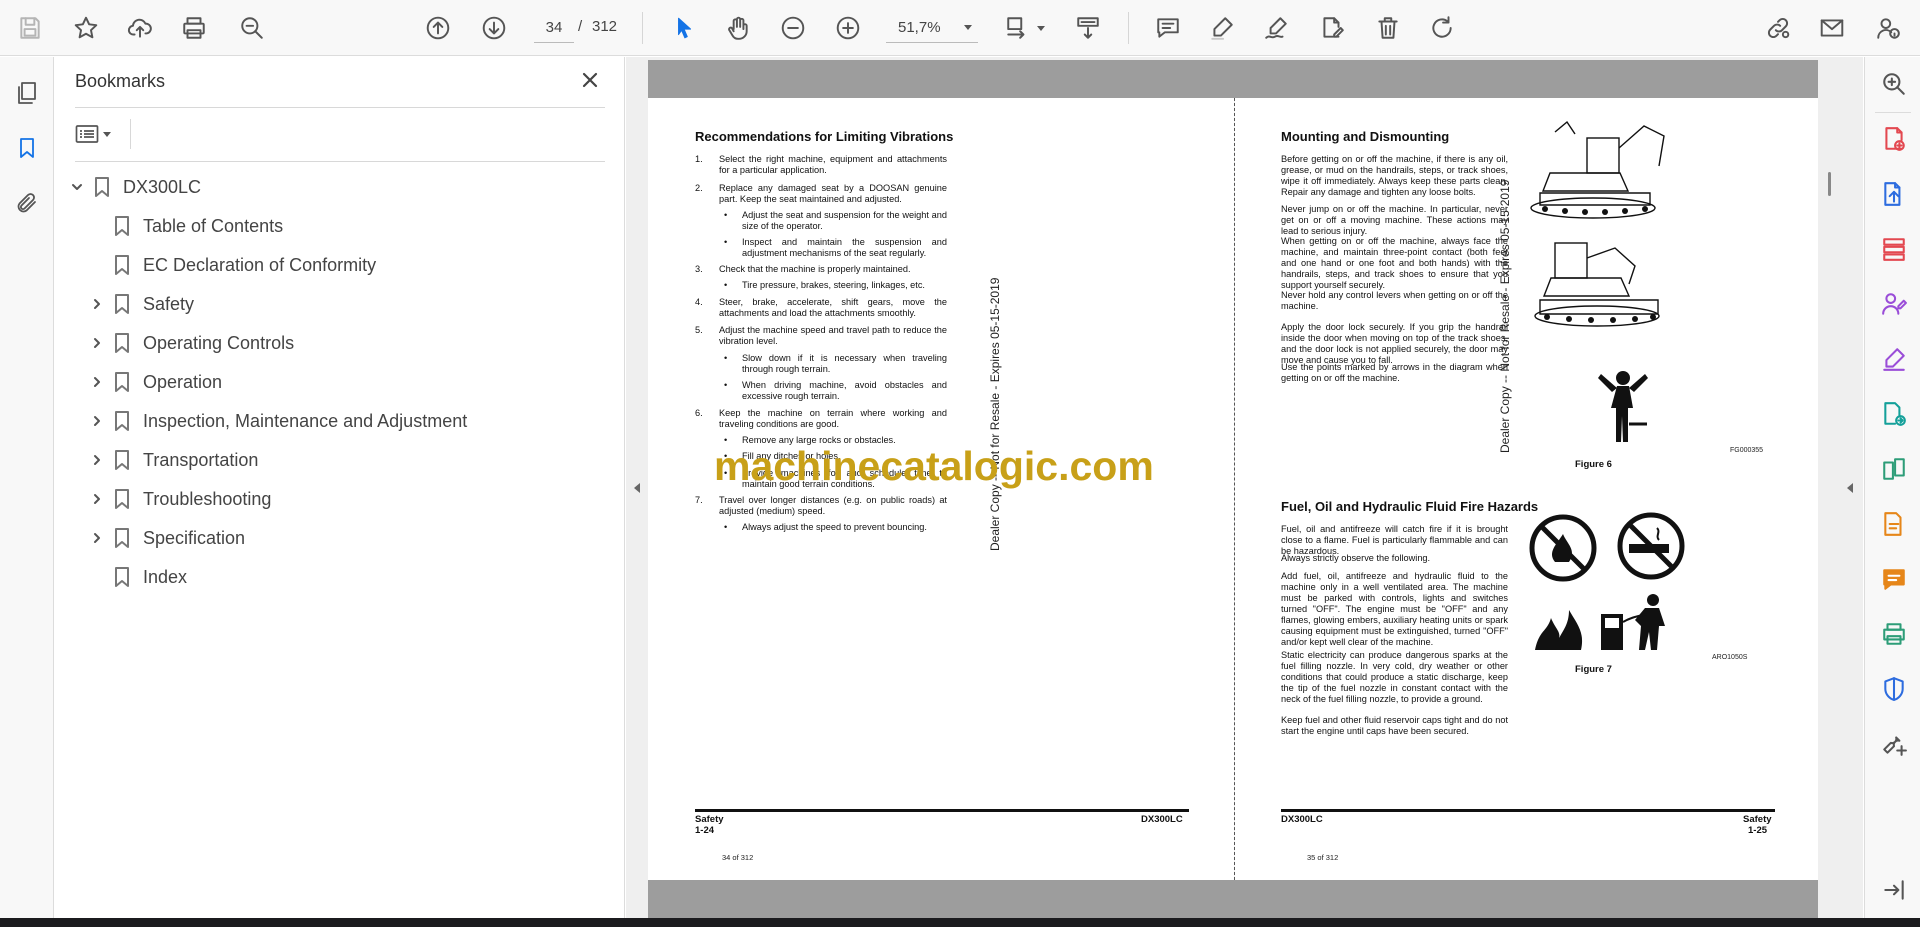  What do you see at coordinates (1388, 28) in the screenshot?
I see `delete-trash-icon` at bounding box center [1388, 28].